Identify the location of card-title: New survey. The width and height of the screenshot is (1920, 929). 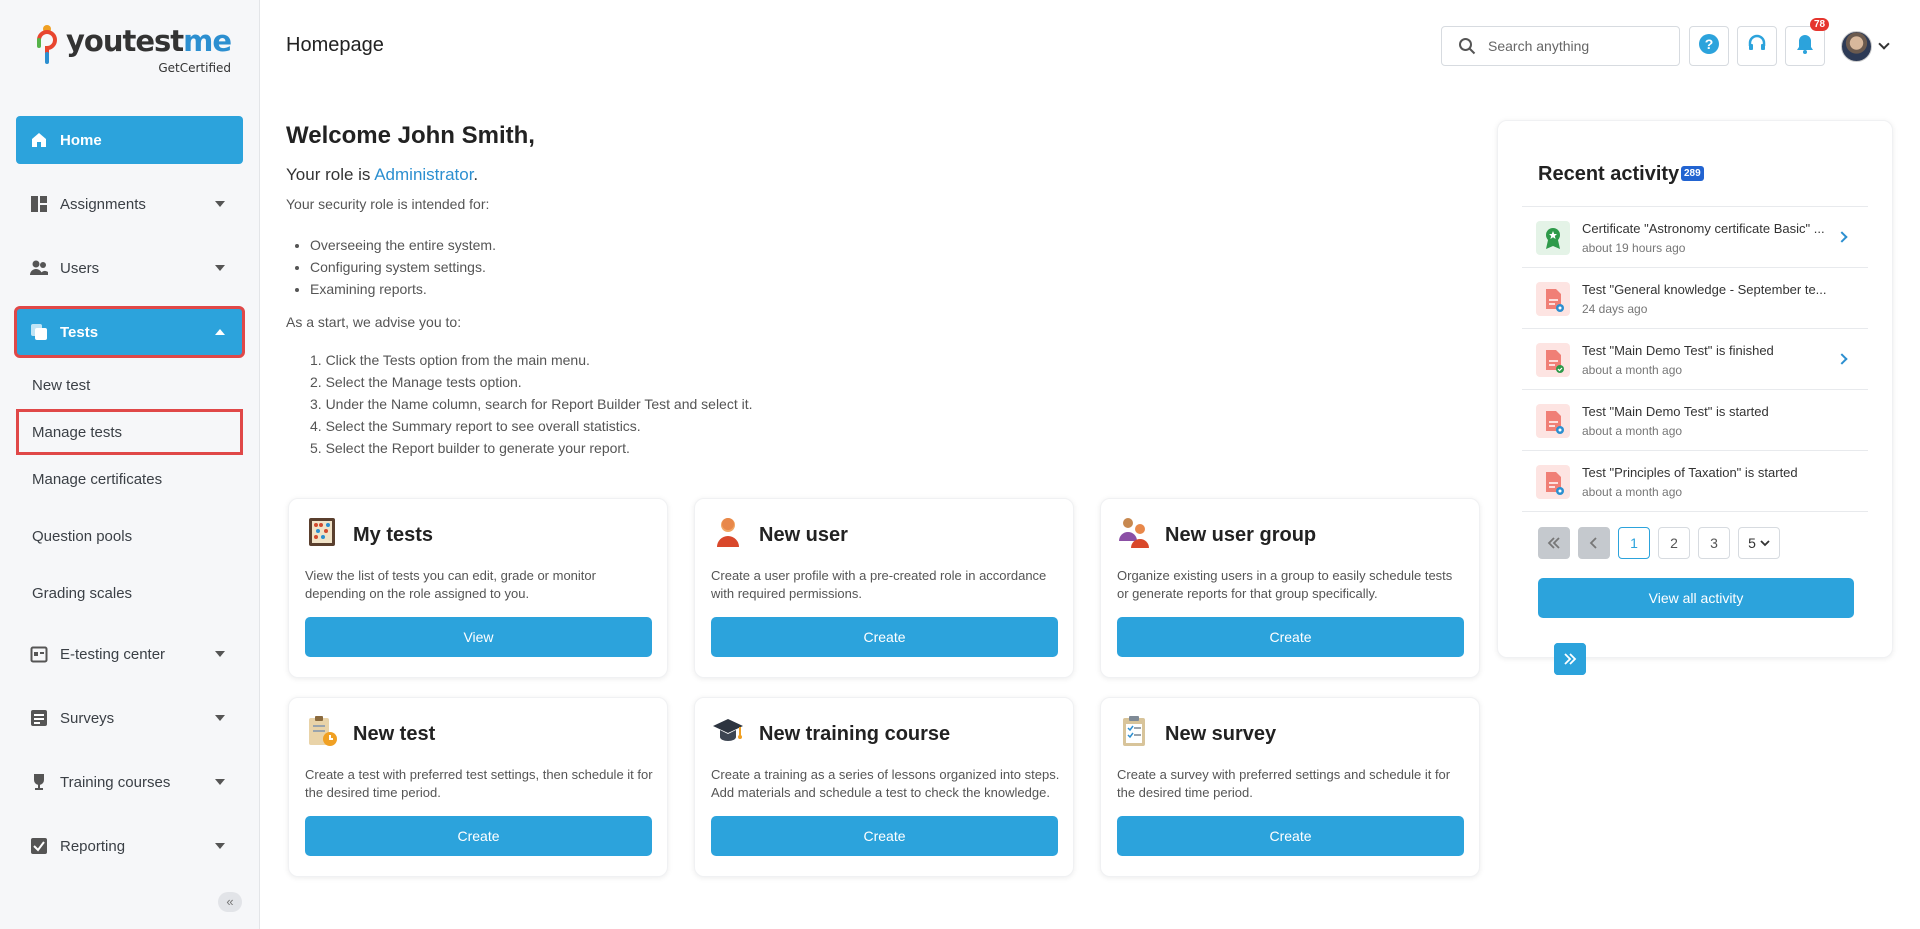
(1221, 734).